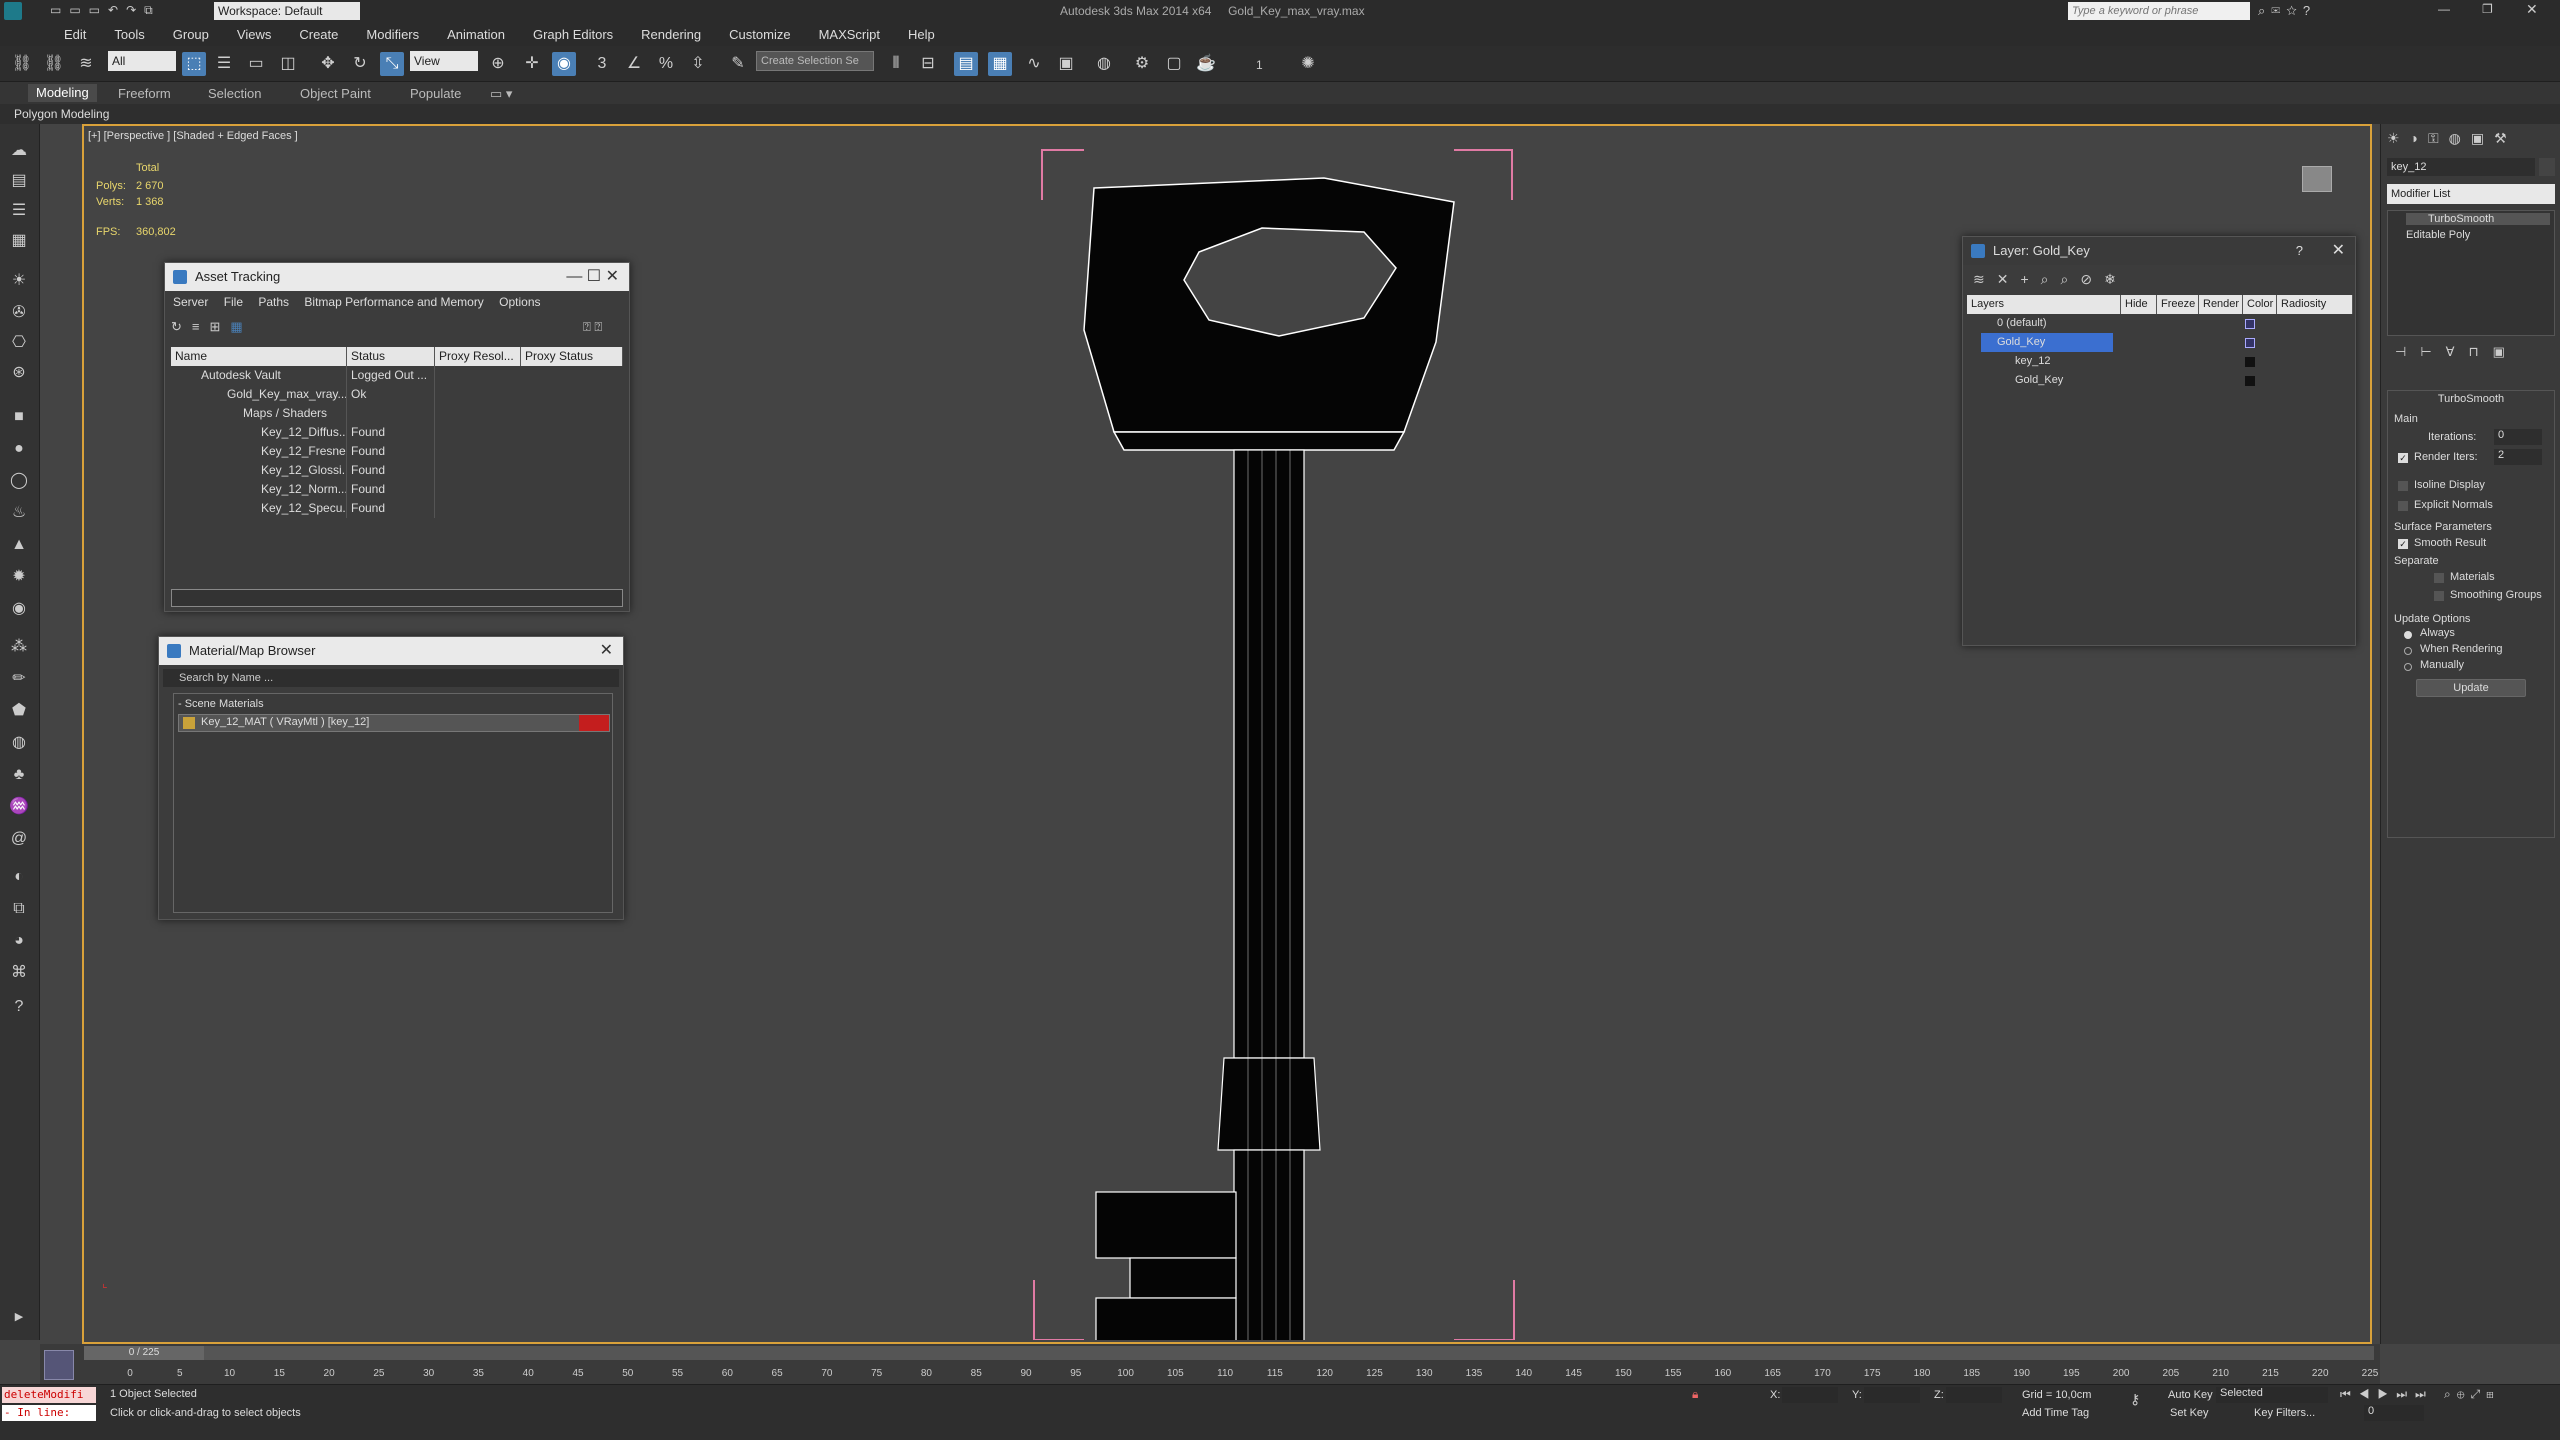 This screenshot has width=2560, height=1440. Describe the element at coordinates (2055, 1413) in the screenshot. I see `add-time-tag: Add Time Tag` at that location.